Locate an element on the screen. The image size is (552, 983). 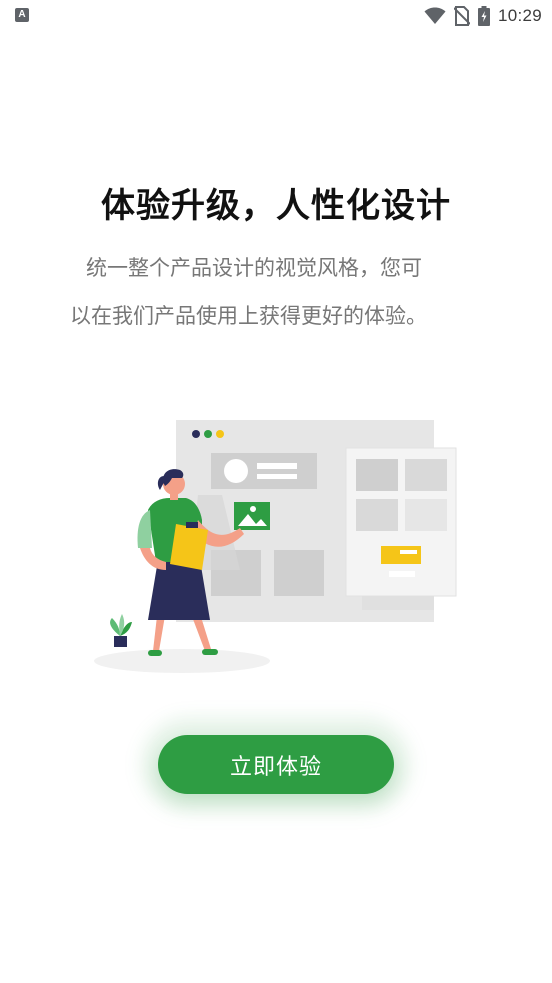
description-line-1: 统一整个产品设计的视觉风格，您可 is located at coordinates (254, 268).